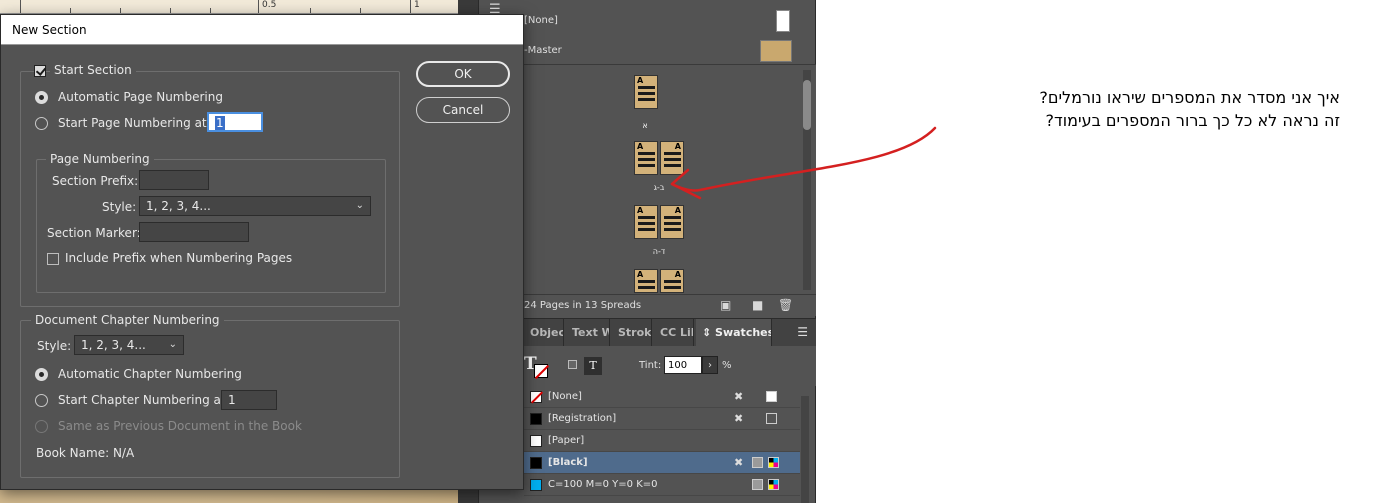  Describe the element at coordinates (40, 71) in the screenshot. I see `start-section-checkbox` at that location.